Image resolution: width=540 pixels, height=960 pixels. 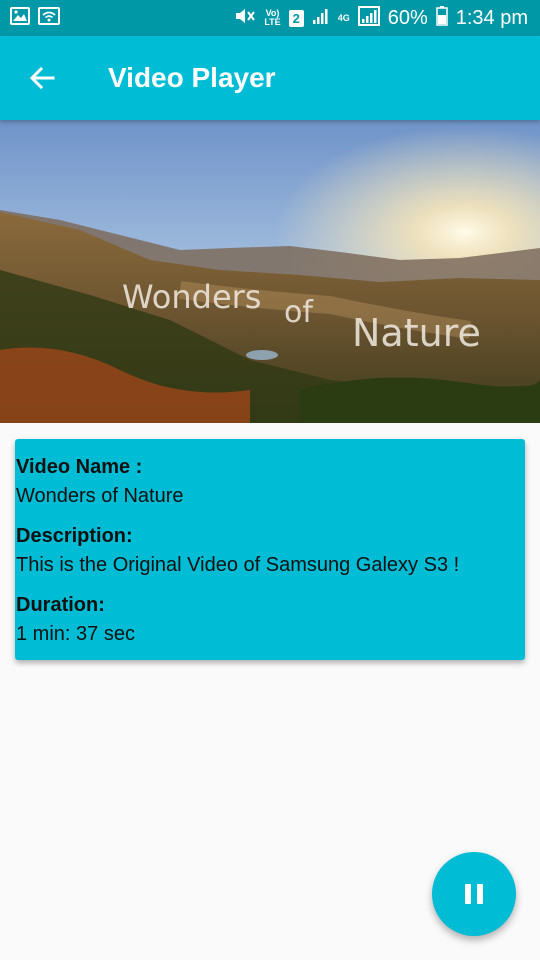 What do you see at coordinates (343, 17) in the screenshot?
I see `network-type: 4G` at bounding box center [343, 17].